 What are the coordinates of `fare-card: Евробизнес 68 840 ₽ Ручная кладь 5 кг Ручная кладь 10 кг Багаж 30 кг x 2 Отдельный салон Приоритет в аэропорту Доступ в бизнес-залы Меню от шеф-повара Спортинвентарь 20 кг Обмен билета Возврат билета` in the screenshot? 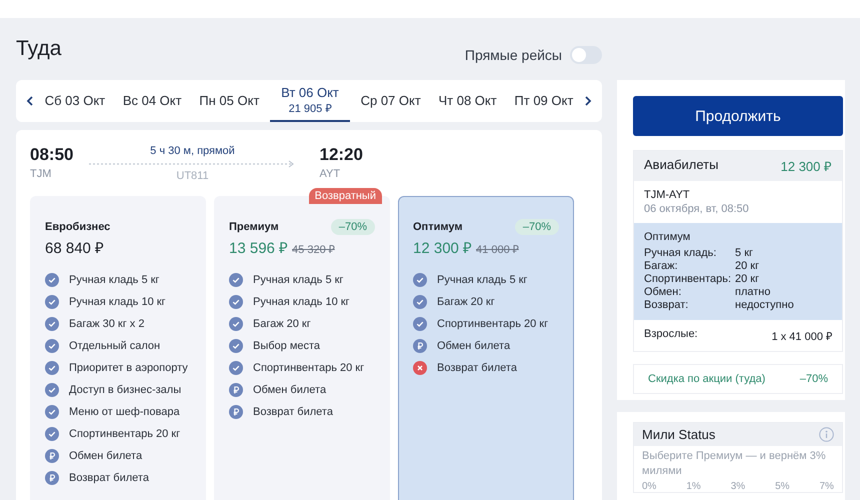 It's located at (118, 348).